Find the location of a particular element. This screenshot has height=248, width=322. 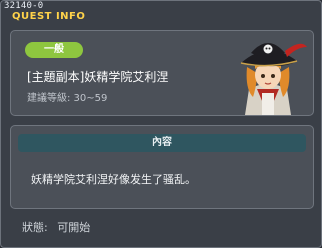

status-value: 可開始 is located at coordinates (74, 227).